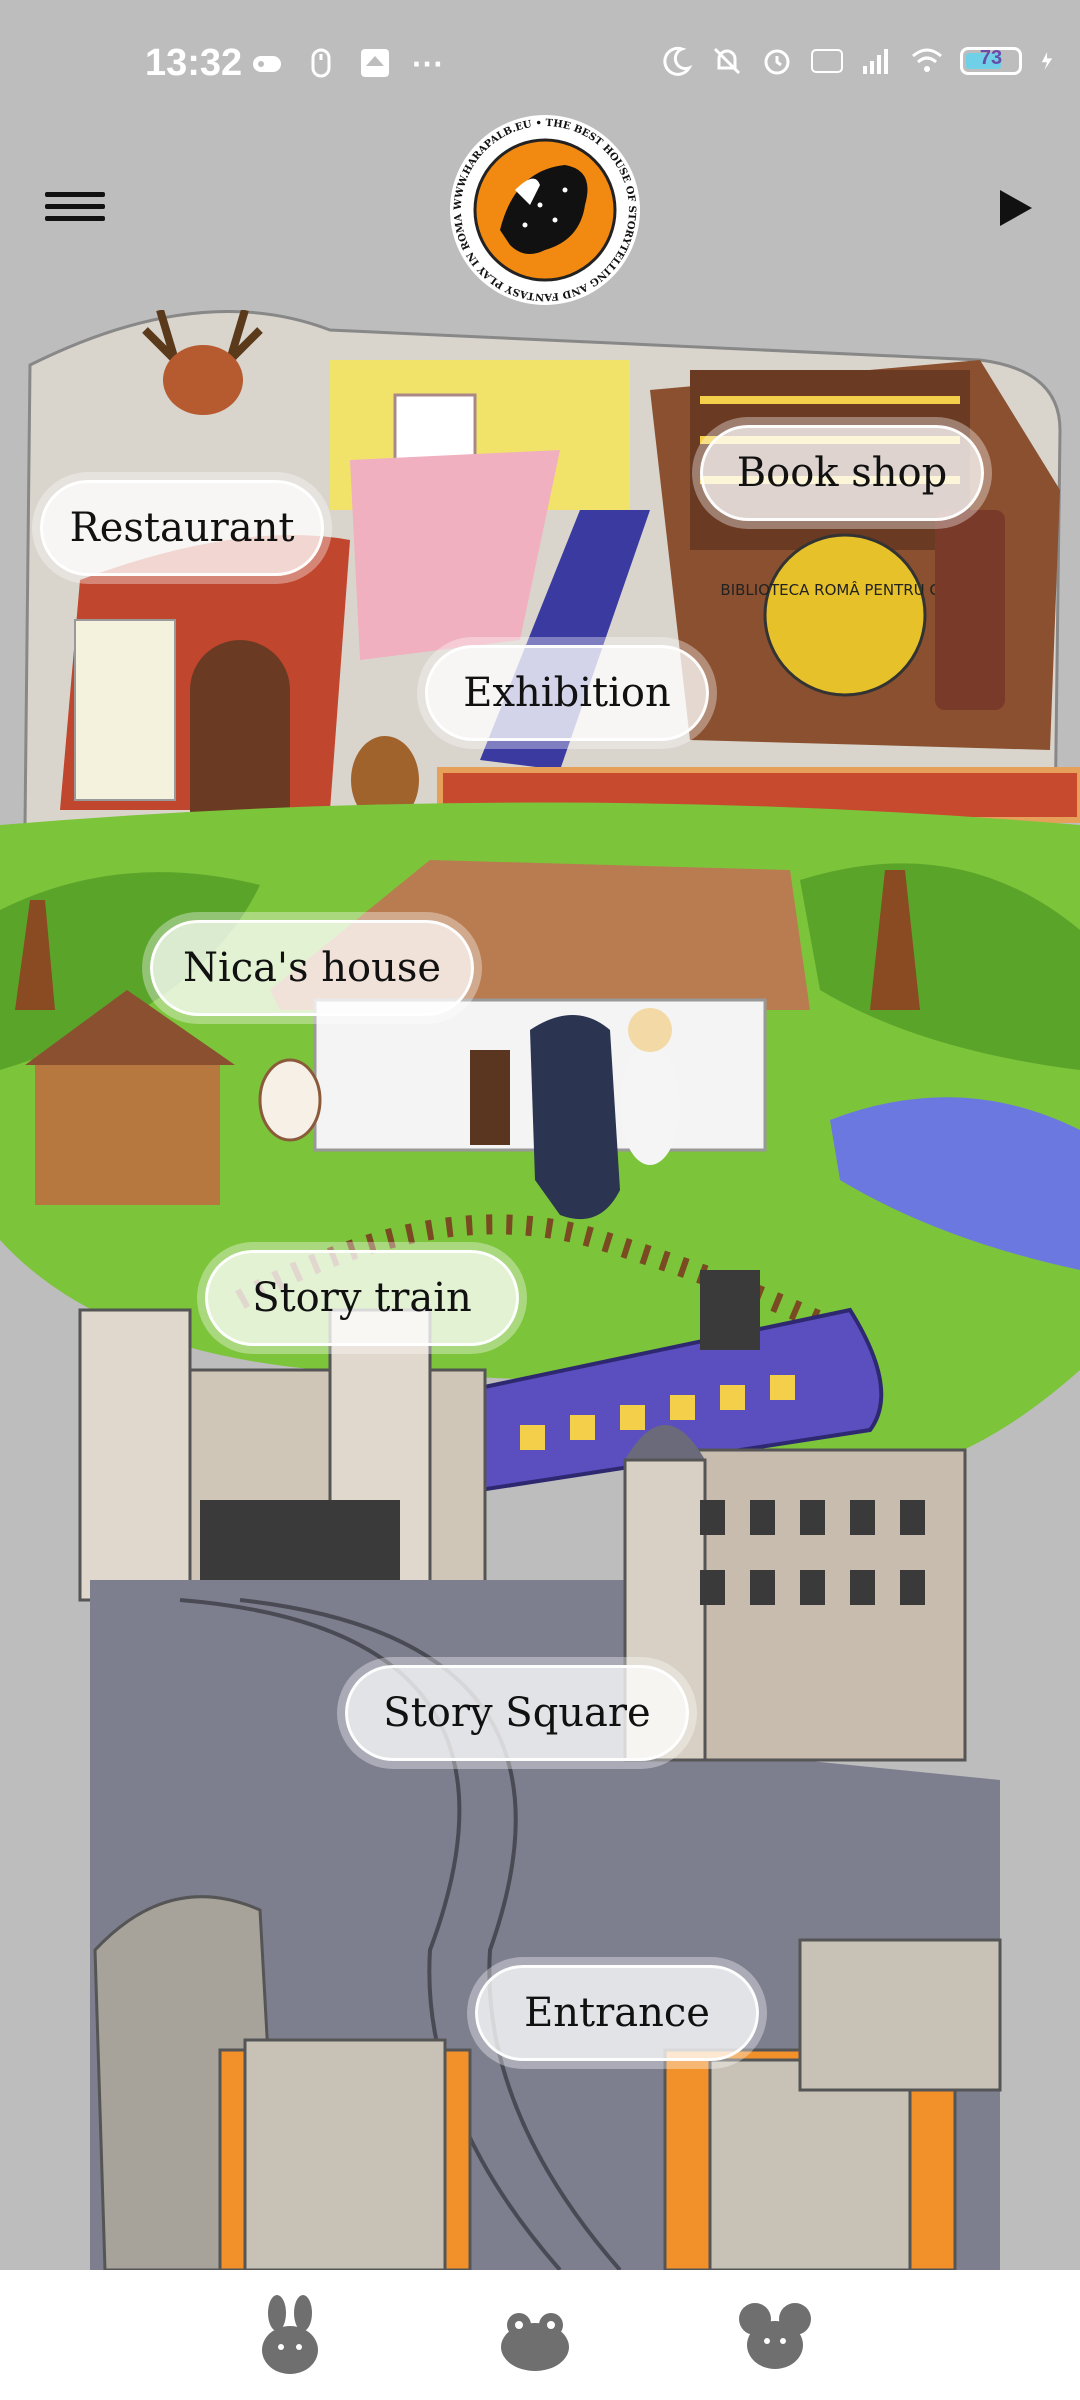 The height and width of the screenshot is (2400, 1080). What do you see at coordinates (927, 60) in the screenshot?
I see `wifi-icon` at bounding box center [927, 60].